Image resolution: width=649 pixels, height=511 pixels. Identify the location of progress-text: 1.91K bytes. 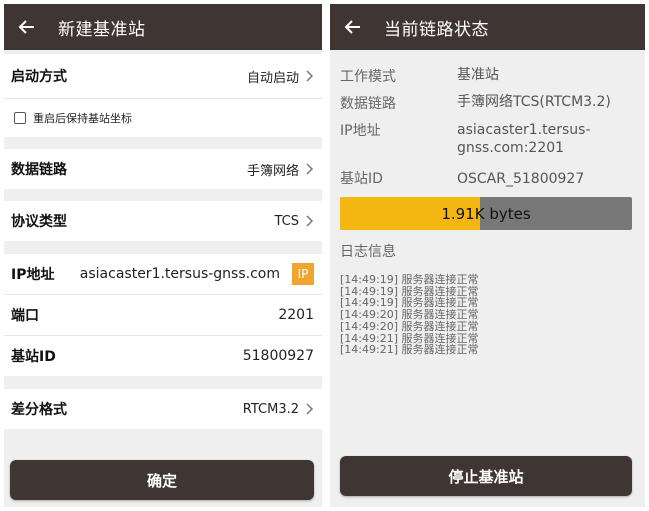
(486, 213).